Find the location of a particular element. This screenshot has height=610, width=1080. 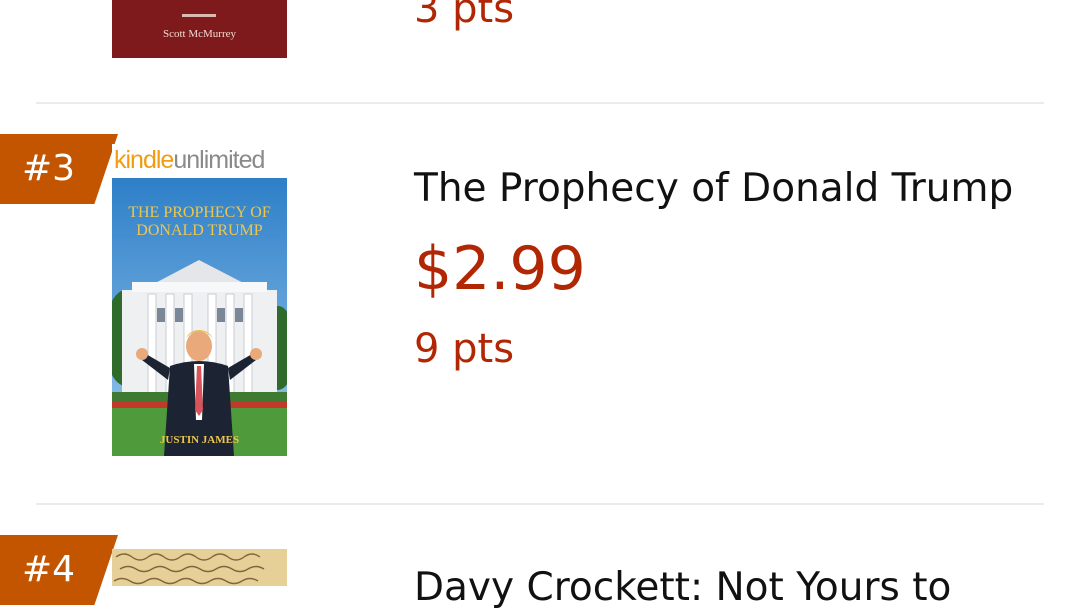

rank-badge: #4 is located at coordinates (59, 570).